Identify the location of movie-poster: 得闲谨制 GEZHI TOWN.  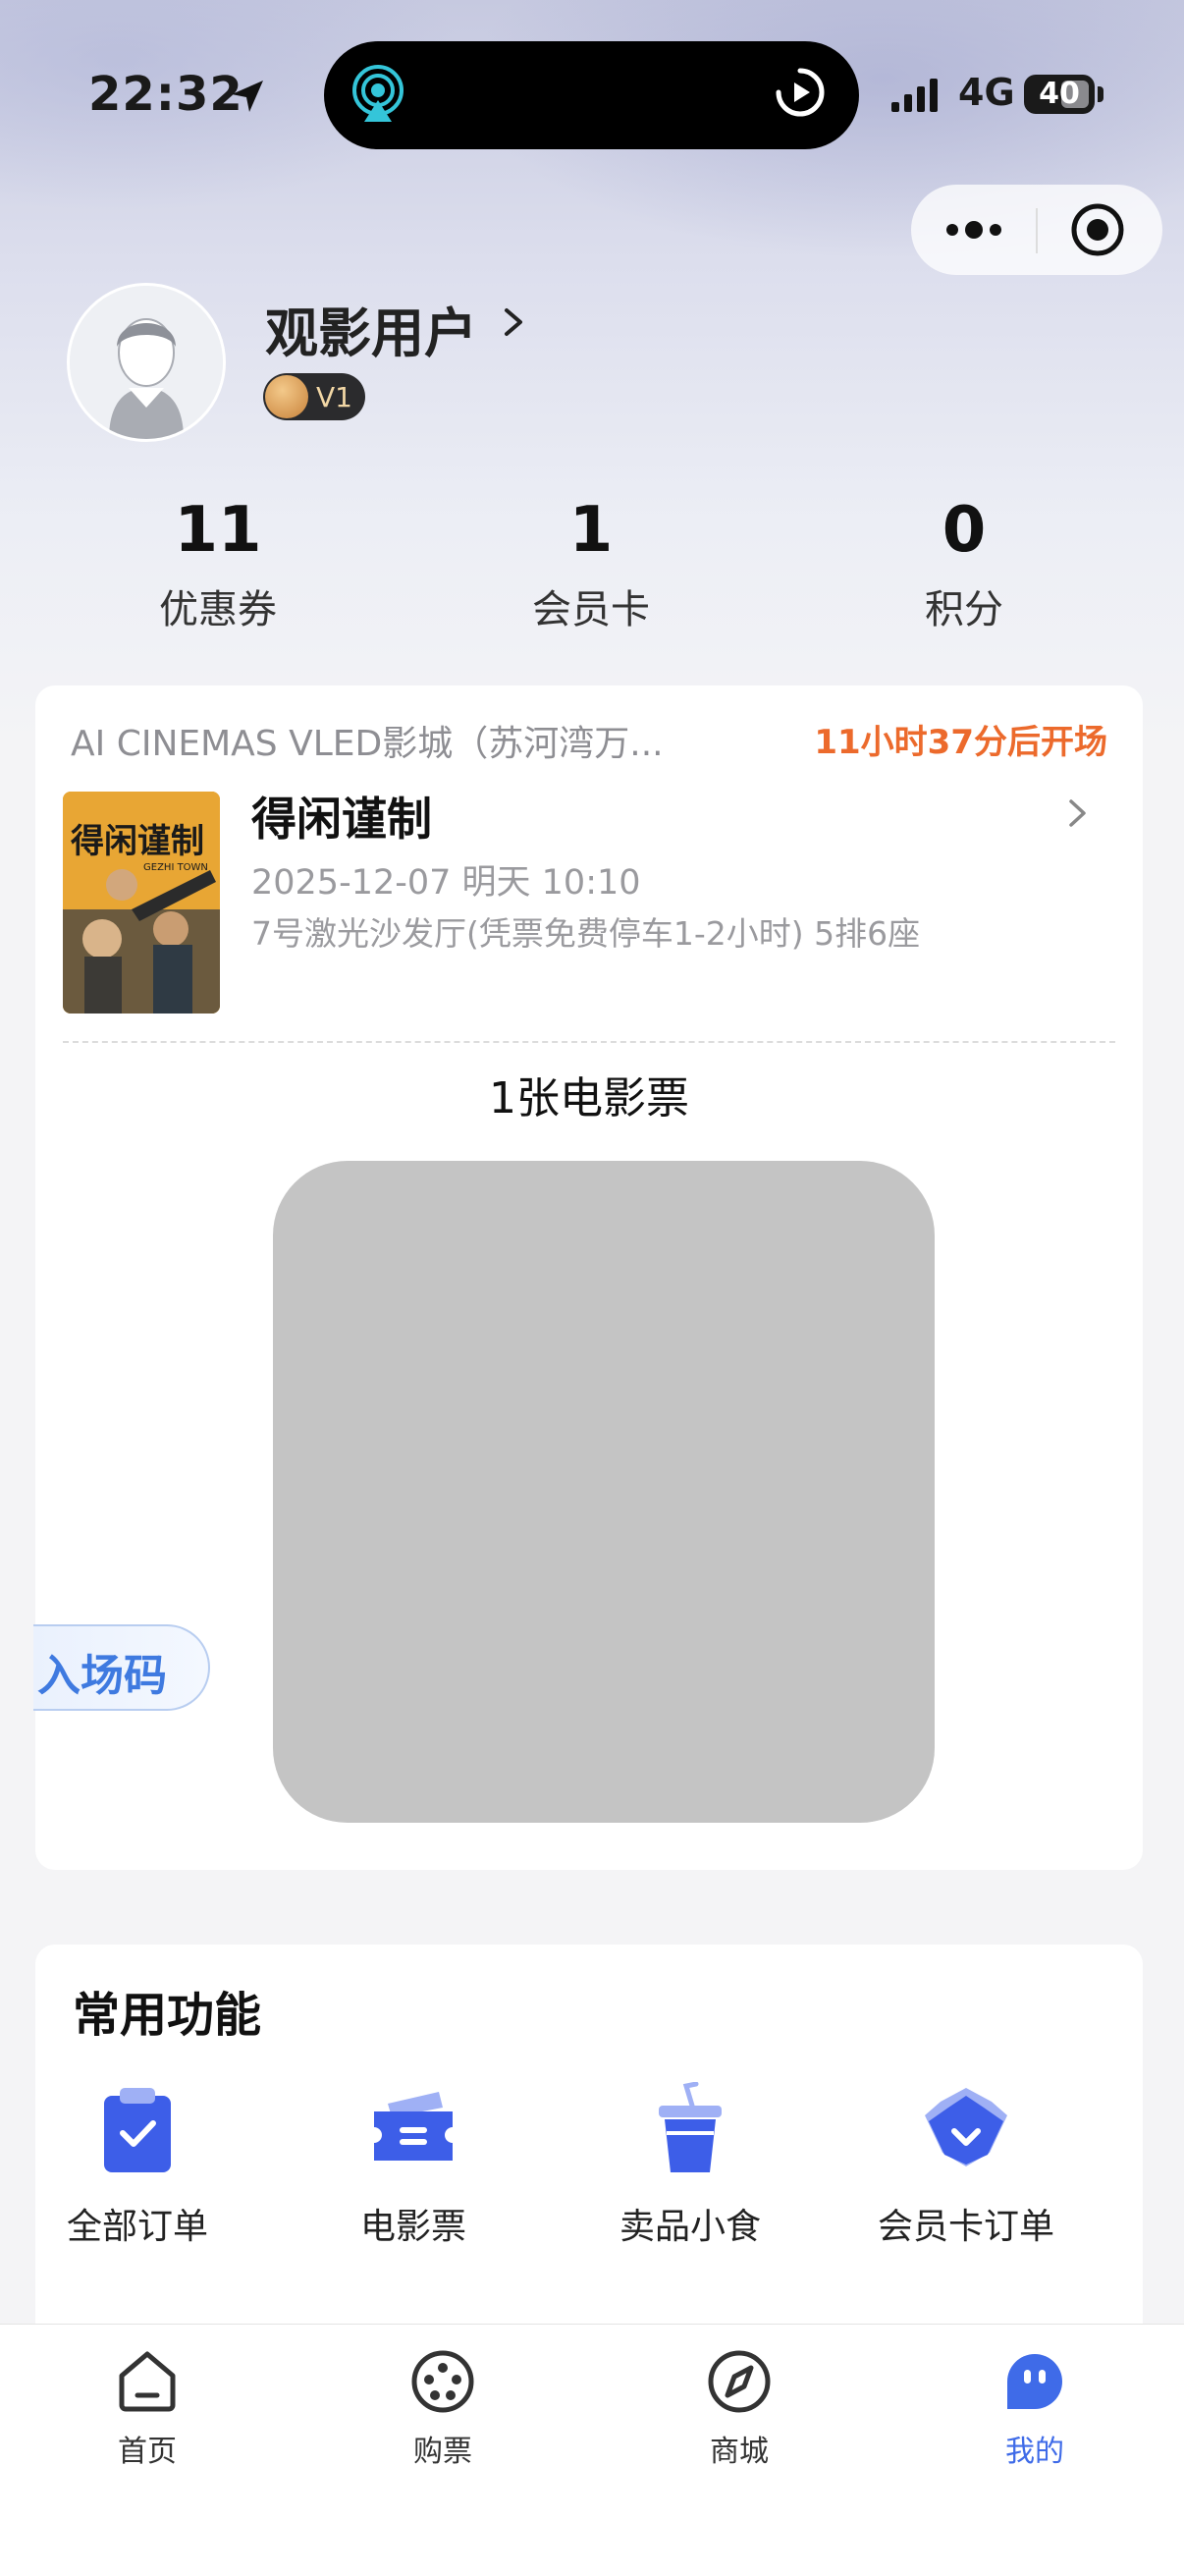
(141, 903).